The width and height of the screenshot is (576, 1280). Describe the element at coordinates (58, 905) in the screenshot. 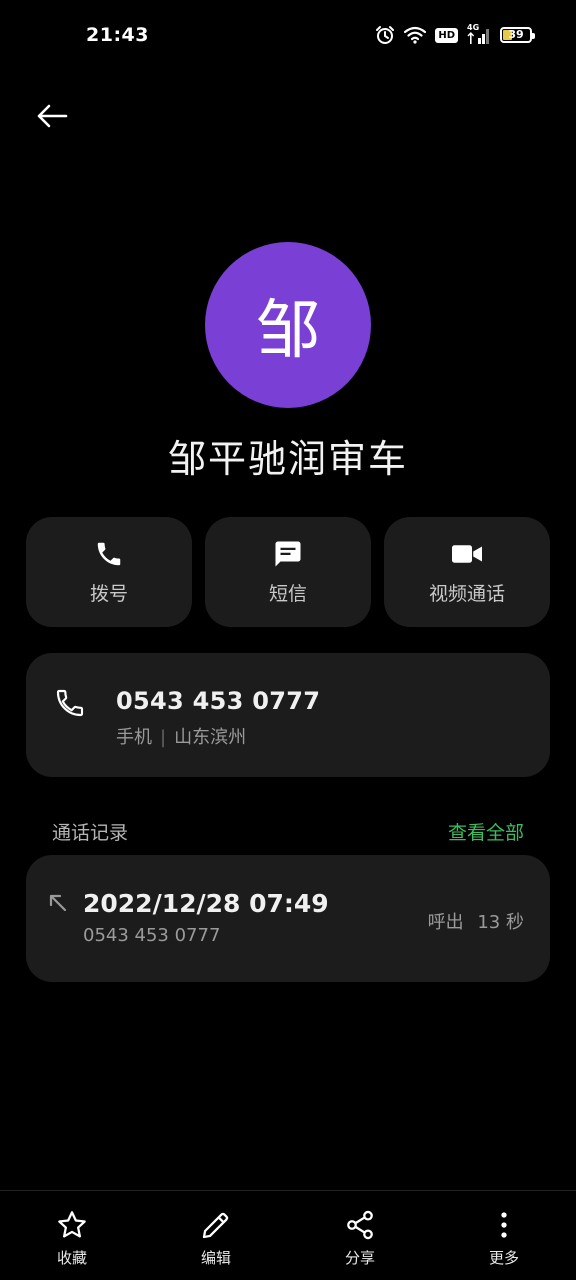

I see `outgoing-call-icon` at that location.